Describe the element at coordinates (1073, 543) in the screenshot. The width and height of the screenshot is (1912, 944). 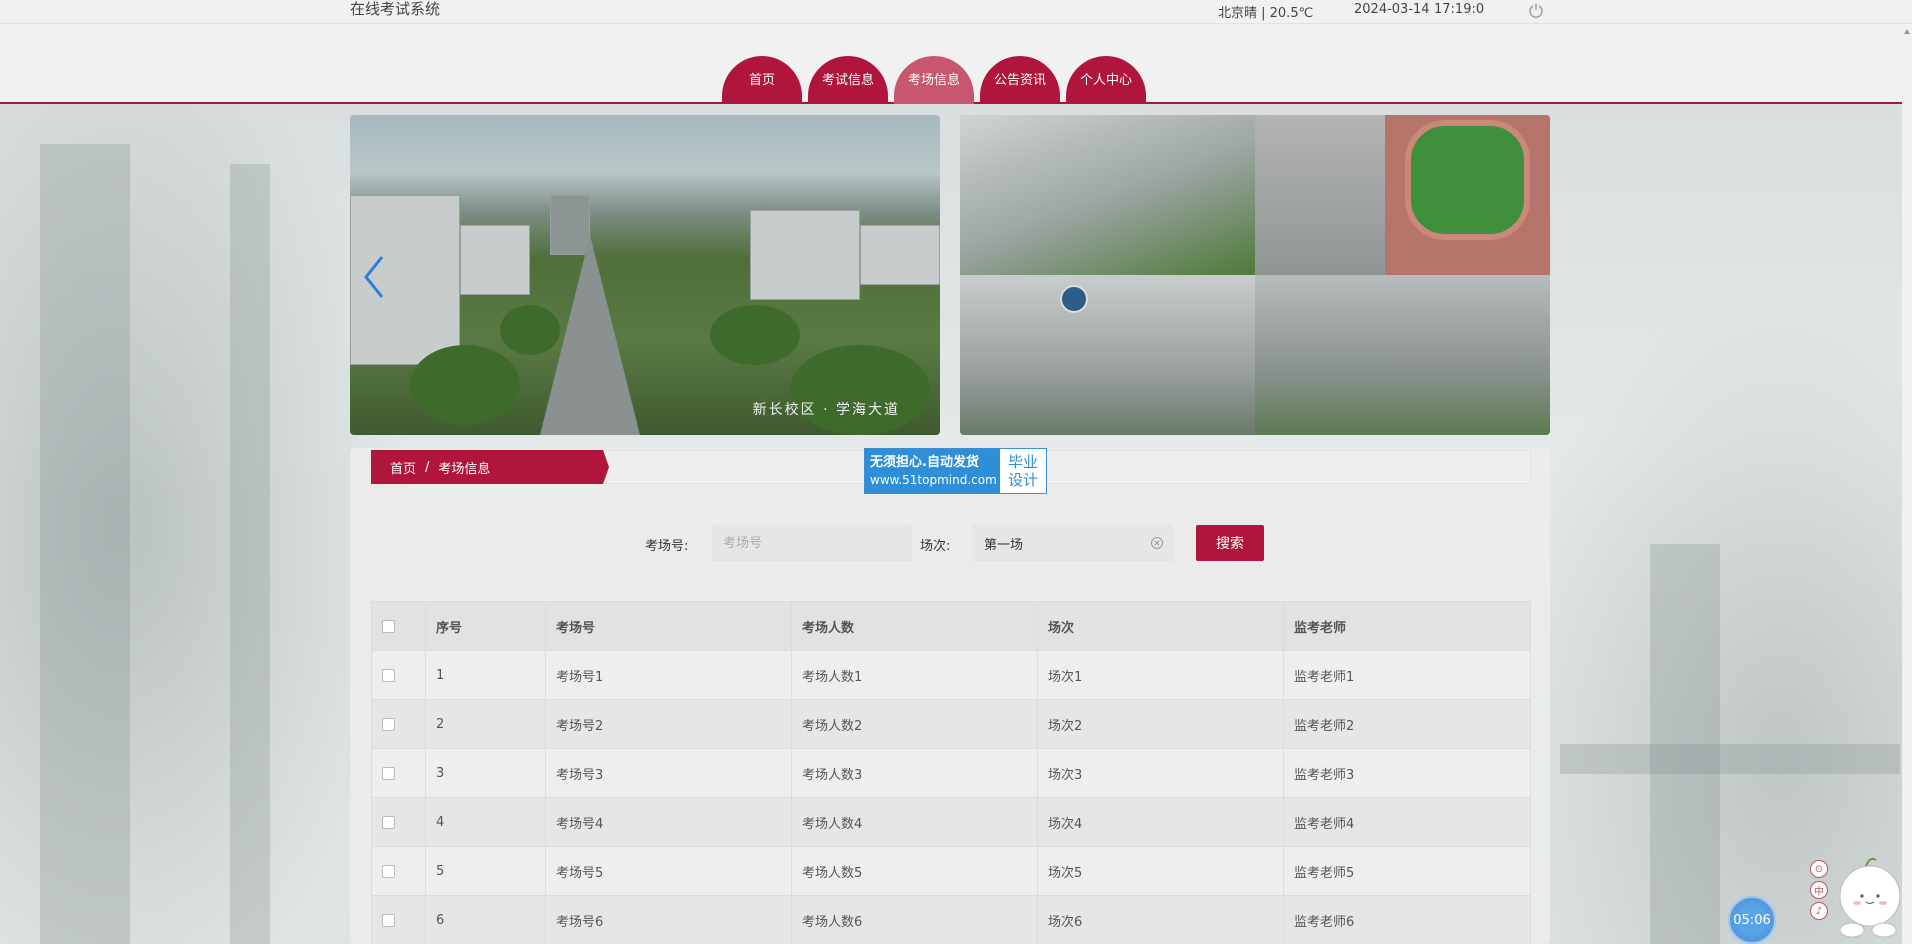
I see `session-input` at that location.